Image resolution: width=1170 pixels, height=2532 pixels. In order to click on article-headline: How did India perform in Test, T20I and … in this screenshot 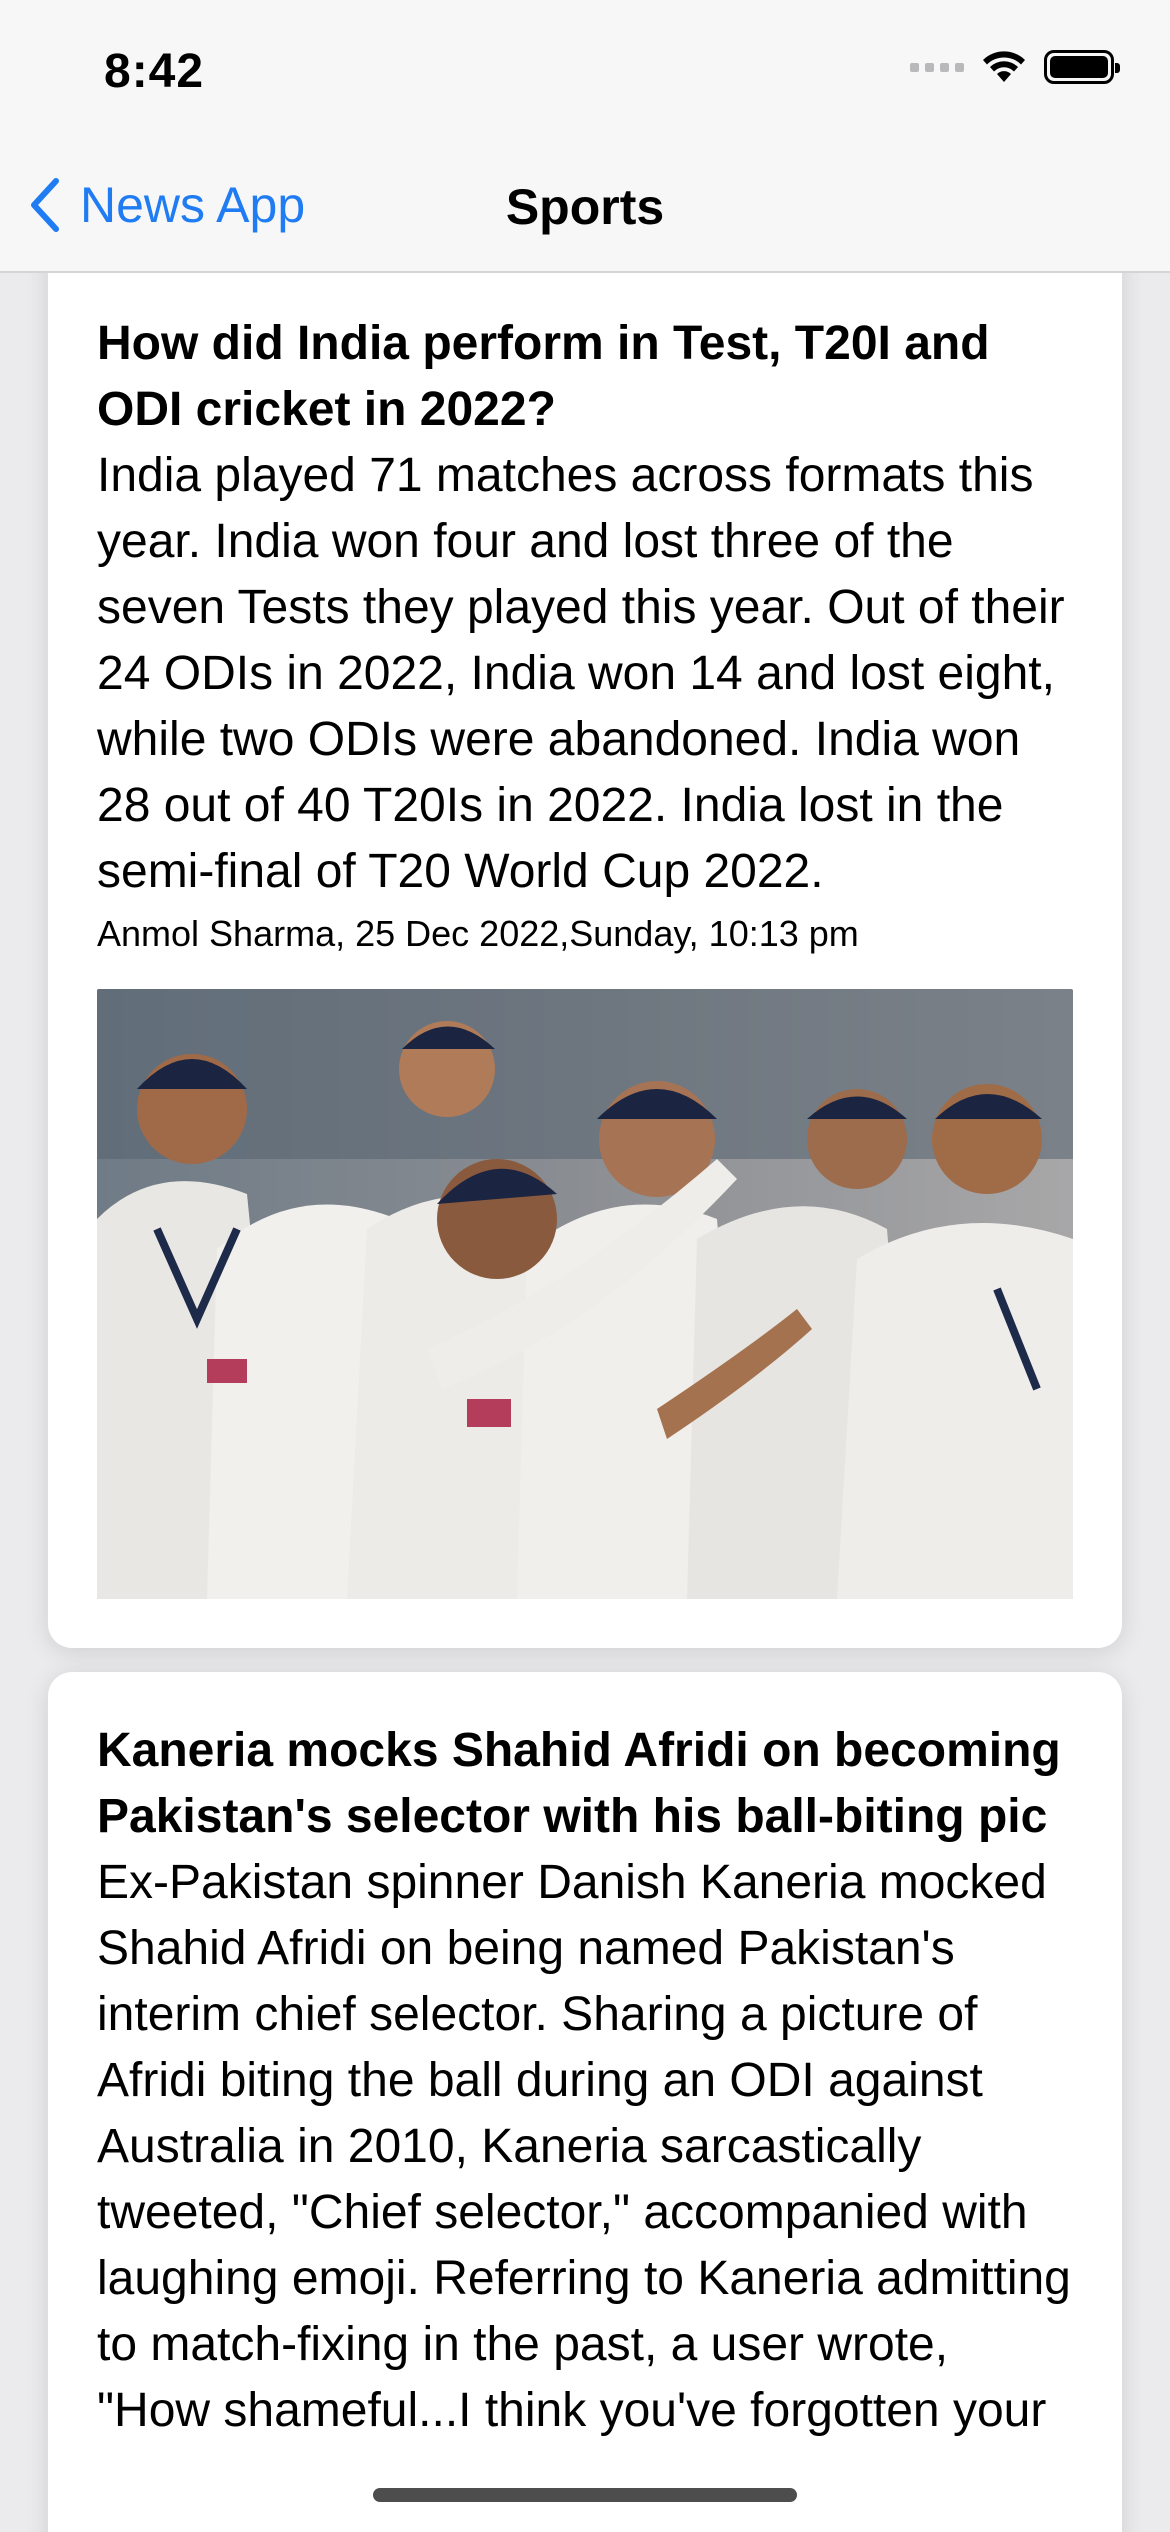, I will do `click(543, 376)`.